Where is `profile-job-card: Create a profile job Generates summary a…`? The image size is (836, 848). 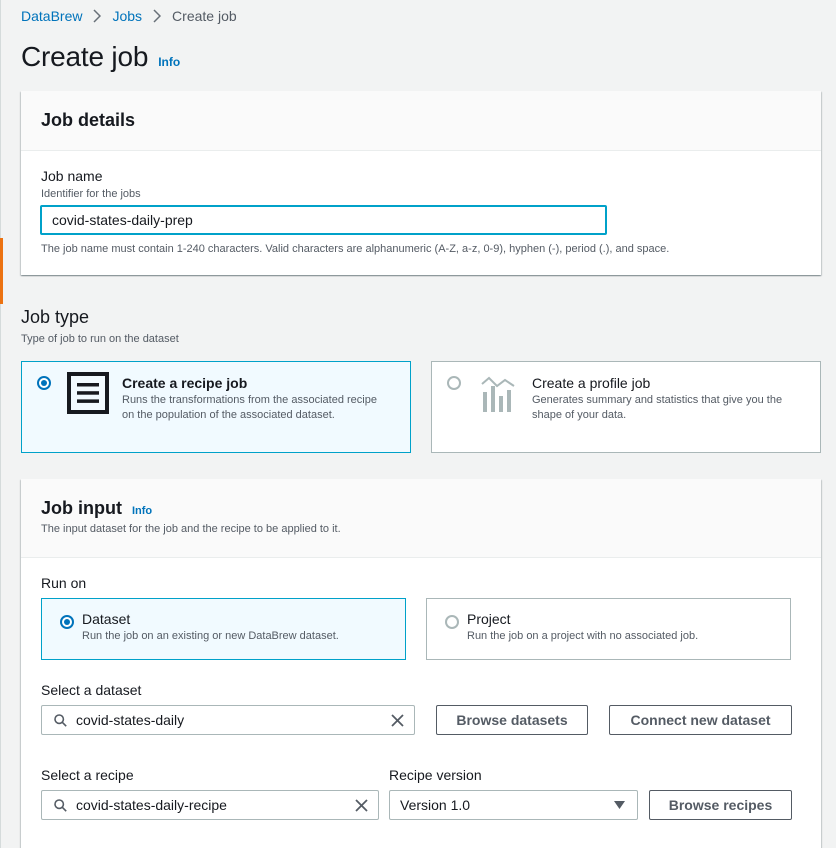 profile-job-card: Create a profile job Generates summary a… is located at coordinates (626, 407).